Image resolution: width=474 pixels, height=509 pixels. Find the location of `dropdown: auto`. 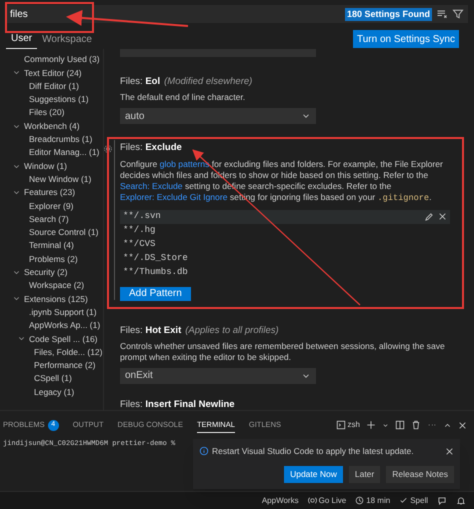

dropdown: auto is located at coordinates (218, 116).